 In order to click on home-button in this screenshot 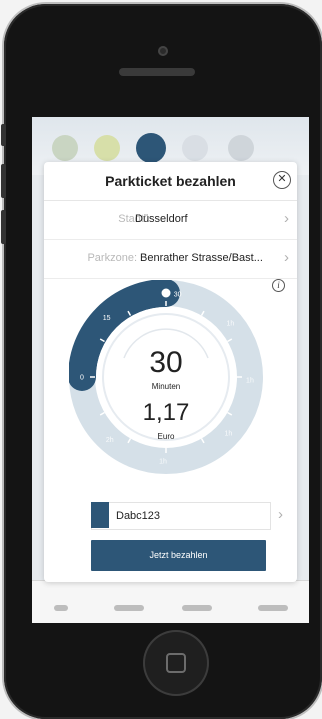, I will do `click(176, 663)`.